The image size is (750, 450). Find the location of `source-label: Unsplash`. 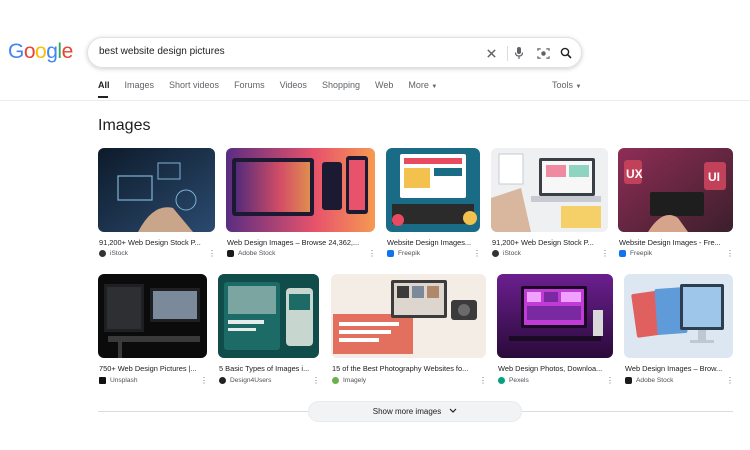

source-label: Unsplash is located at coordinates (124, 380).